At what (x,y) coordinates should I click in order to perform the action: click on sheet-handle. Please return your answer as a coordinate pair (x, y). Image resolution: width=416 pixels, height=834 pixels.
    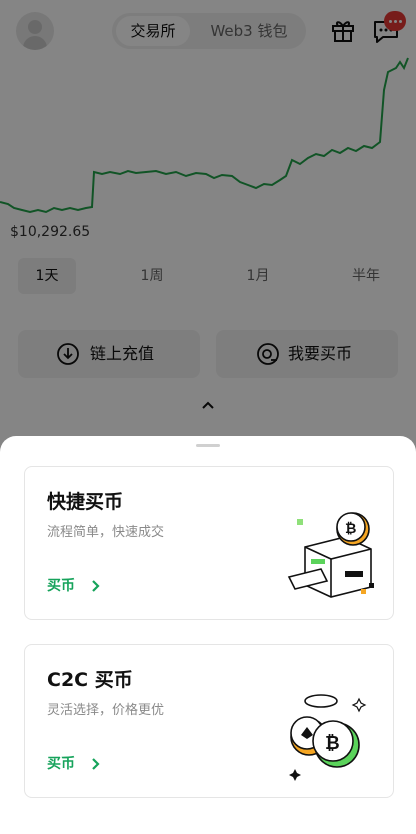
    Looking at the image, I should click on (208, 445).